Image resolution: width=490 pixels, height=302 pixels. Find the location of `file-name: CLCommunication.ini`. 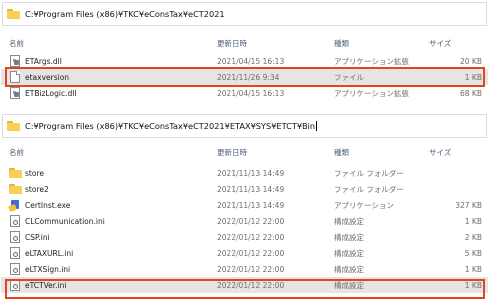

file-name: CLCommunication.ini is located at coordinates (65, 221).